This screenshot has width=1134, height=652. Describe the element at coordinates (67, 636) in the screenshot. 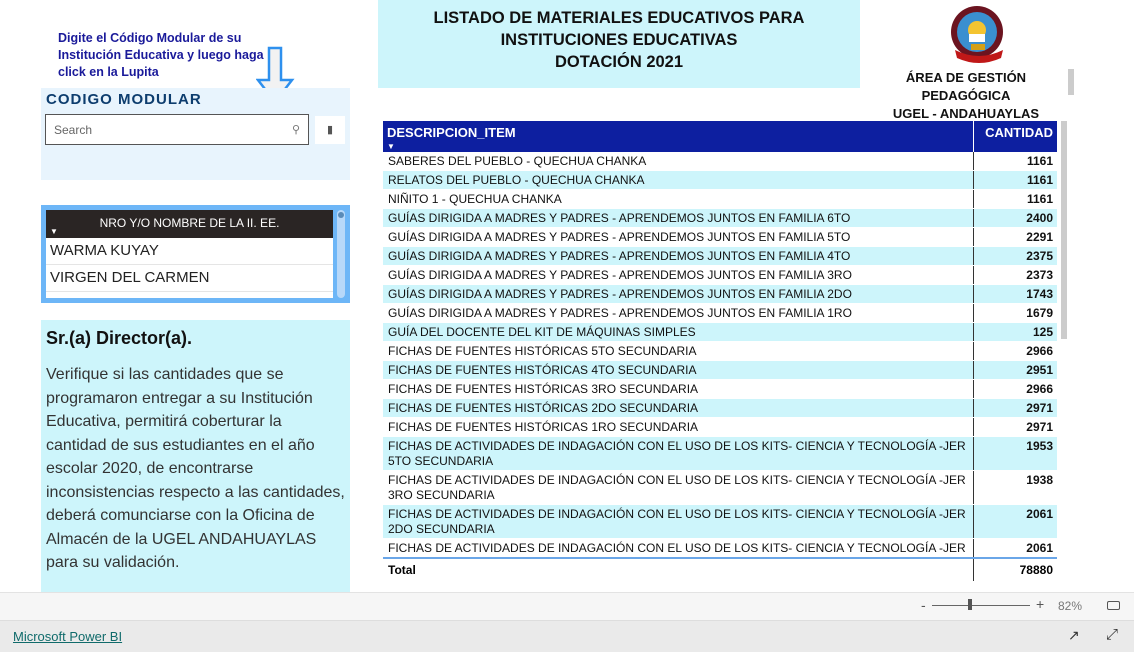

I see `power-bi-link: Microsoft Power BI` at that location.